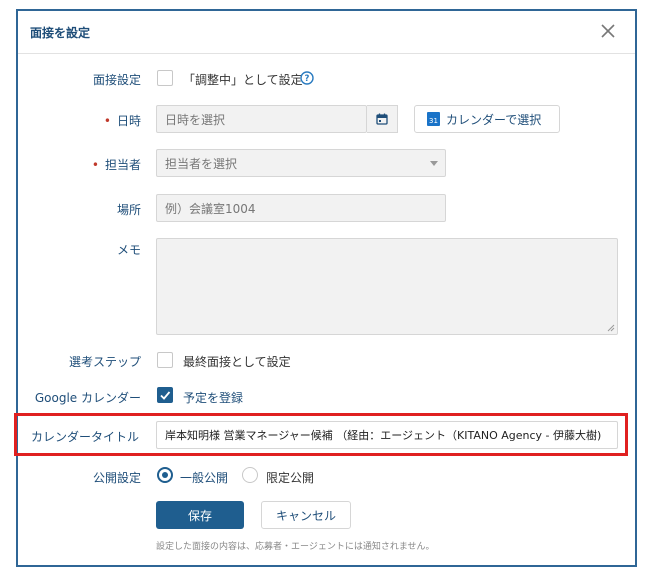 This screenshot has width=653, height=576. Describe the element at coordinates (326, 32) in the screenshot. I see `modal-header: 面接を設定` at that location.